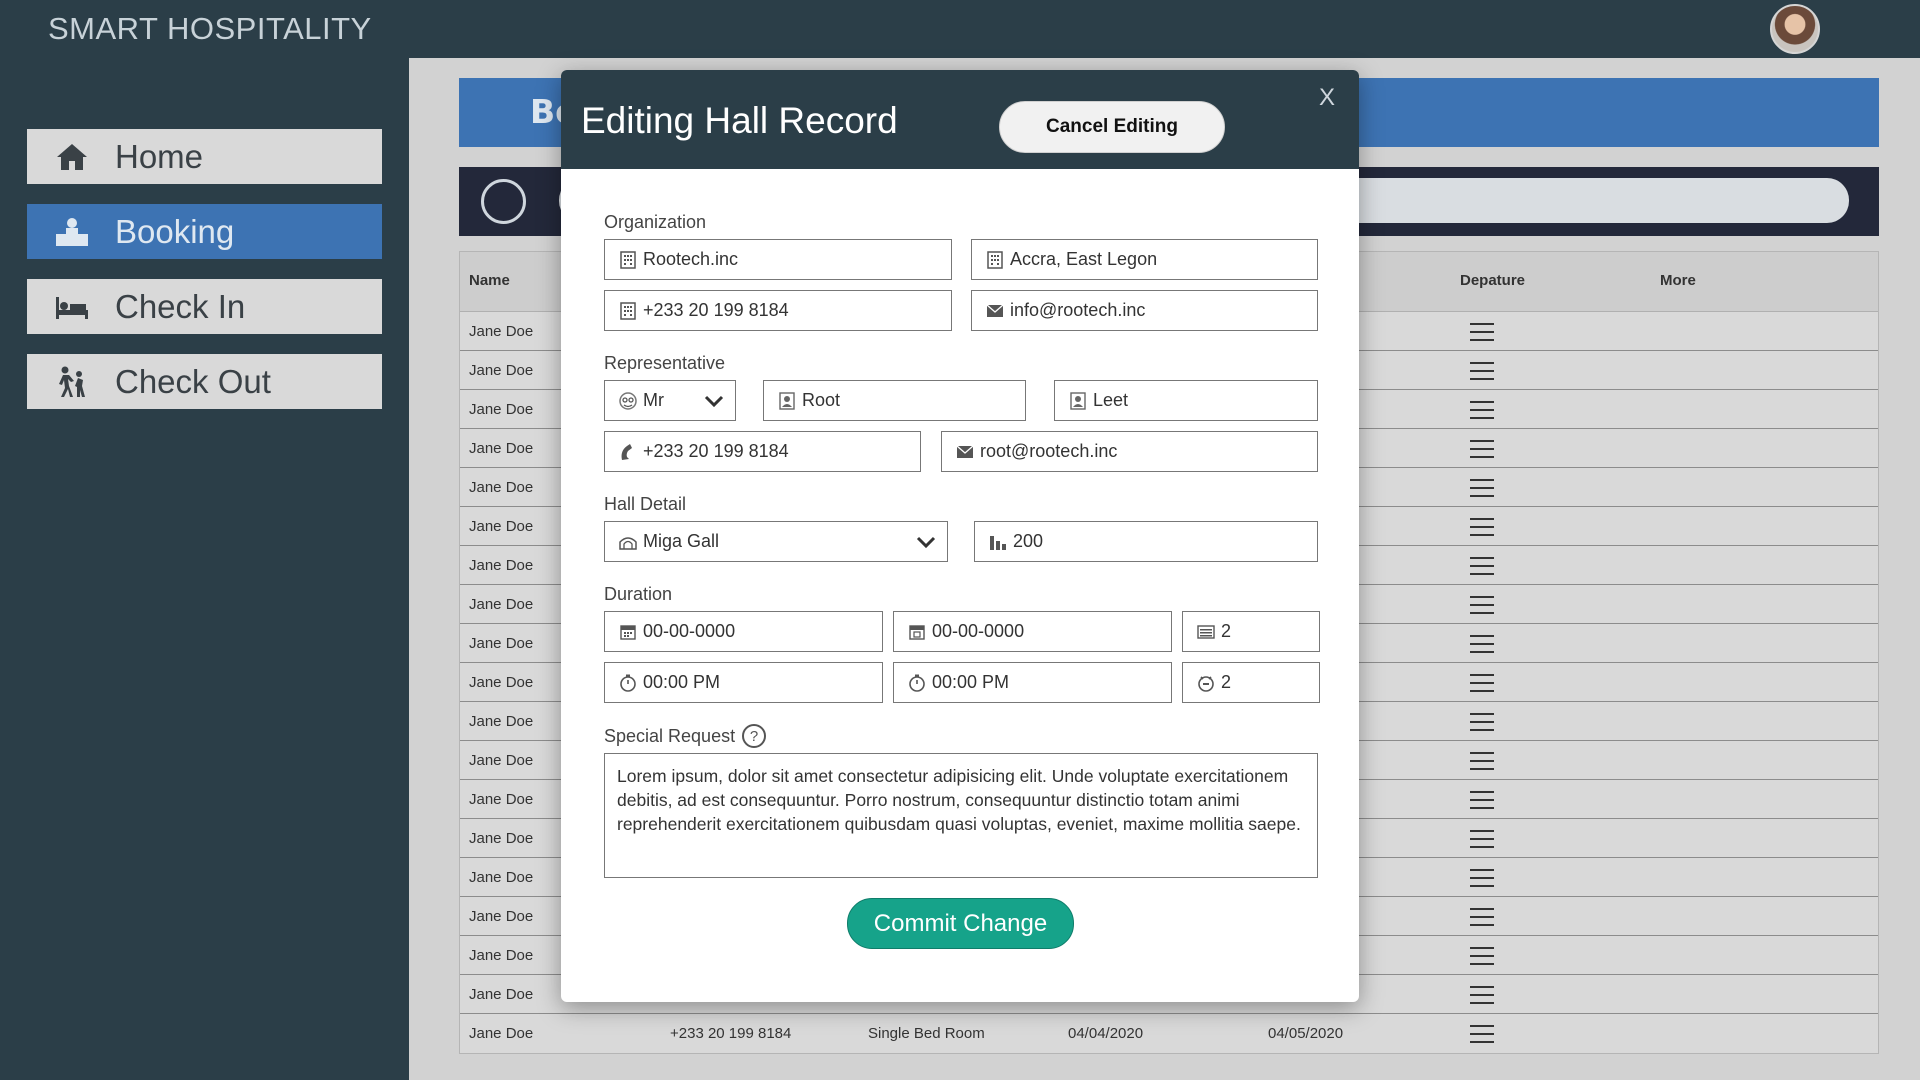  Describe the element at coordinates (689, 631) in the screenshot. I see `start-date-value: 00-00-0000` at that location.